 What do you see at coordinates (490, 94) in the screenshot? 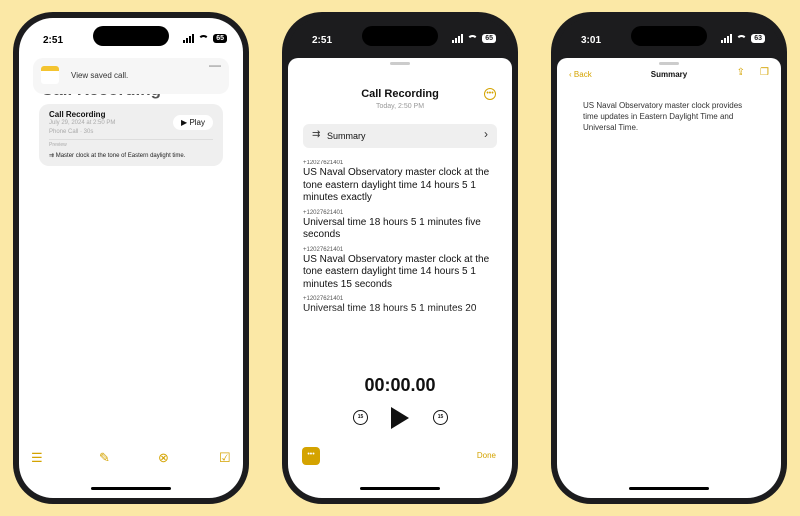
I see `more-options-icon: •••` at bounding box center [490, 94].